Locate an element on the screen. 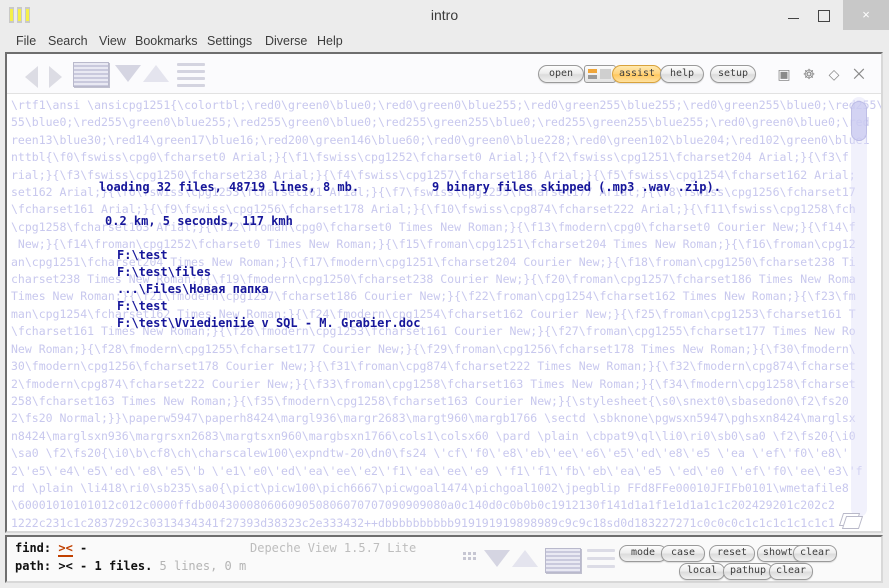  menu-item-view: View is located at coordinates (112, 41).